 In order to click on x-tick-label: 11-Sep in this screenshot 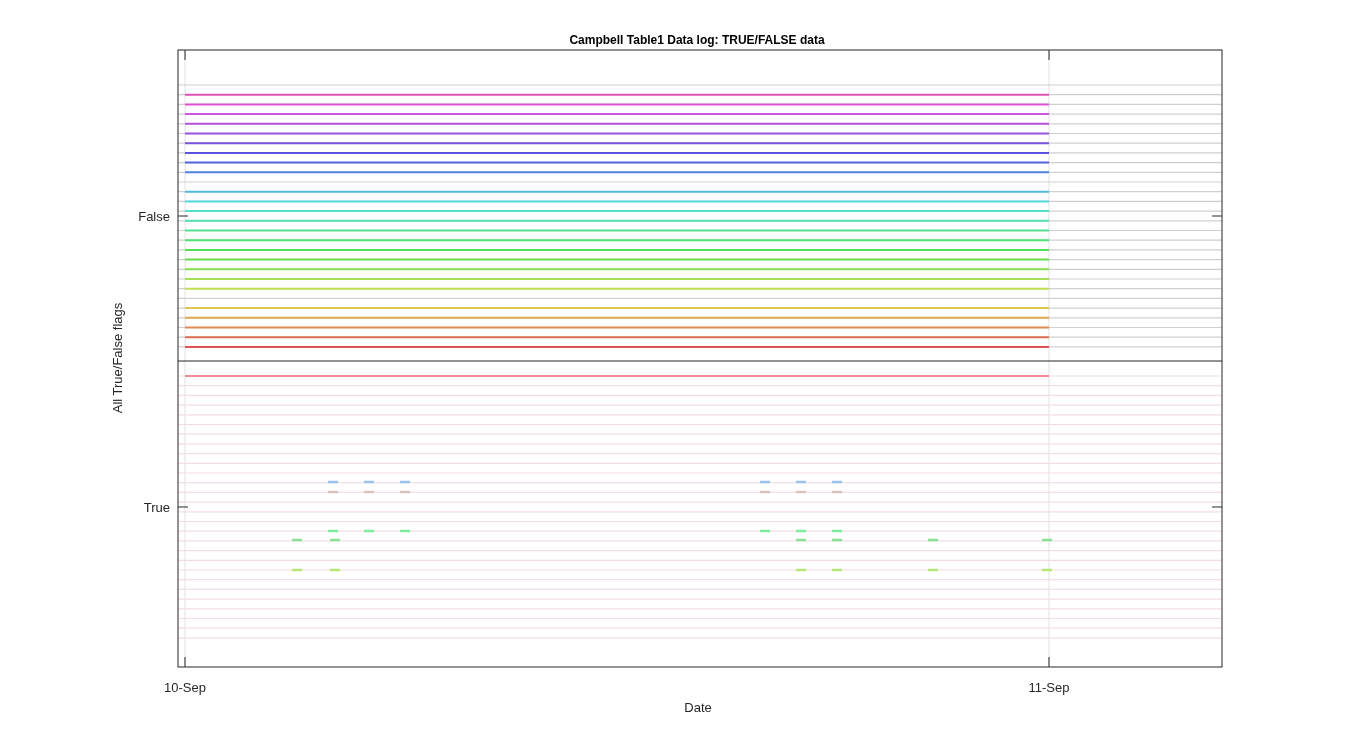, I will do `click(1049, 687)`.